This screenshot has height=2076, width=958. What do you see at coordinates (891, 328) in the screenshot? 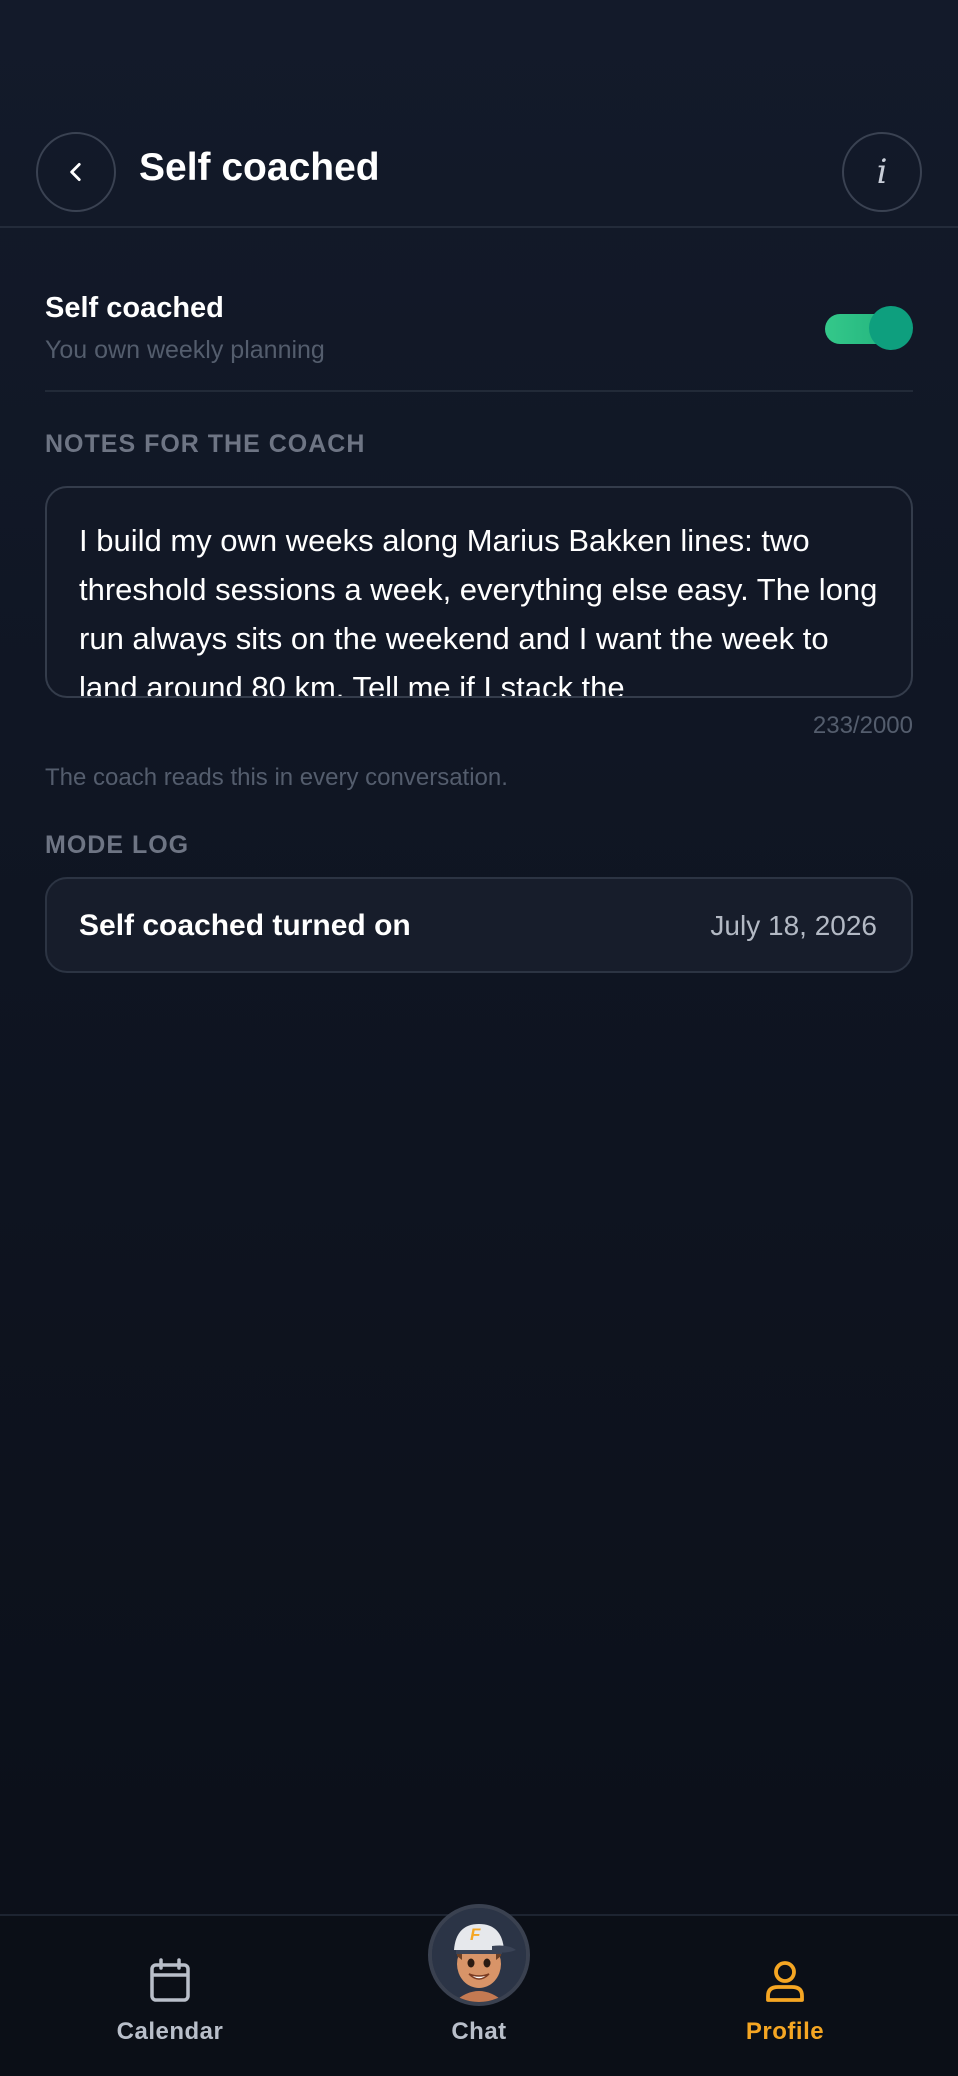
I see `toggle-knob` at bounding box center [891, 328].